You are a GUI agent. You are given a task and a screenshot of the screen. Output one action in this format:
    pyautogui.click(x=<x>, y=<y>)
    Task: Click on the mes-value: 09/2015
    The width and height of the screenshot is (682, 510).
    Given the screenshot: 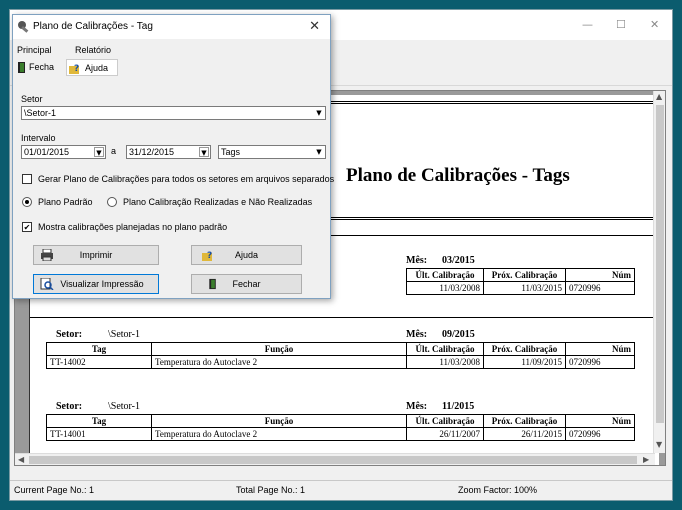 What is the action you would take?
    pyautogui.click(x=458, y=334)
    